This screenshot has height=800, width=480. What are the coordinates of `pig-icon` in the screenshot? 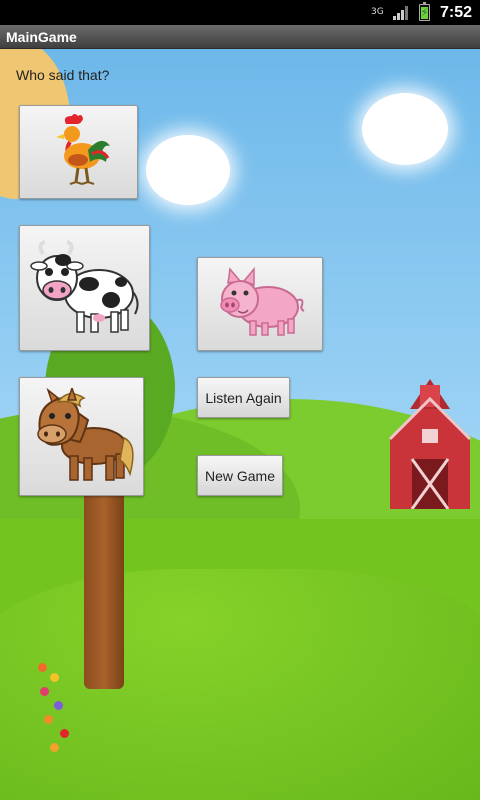 It's located at (262, 301).